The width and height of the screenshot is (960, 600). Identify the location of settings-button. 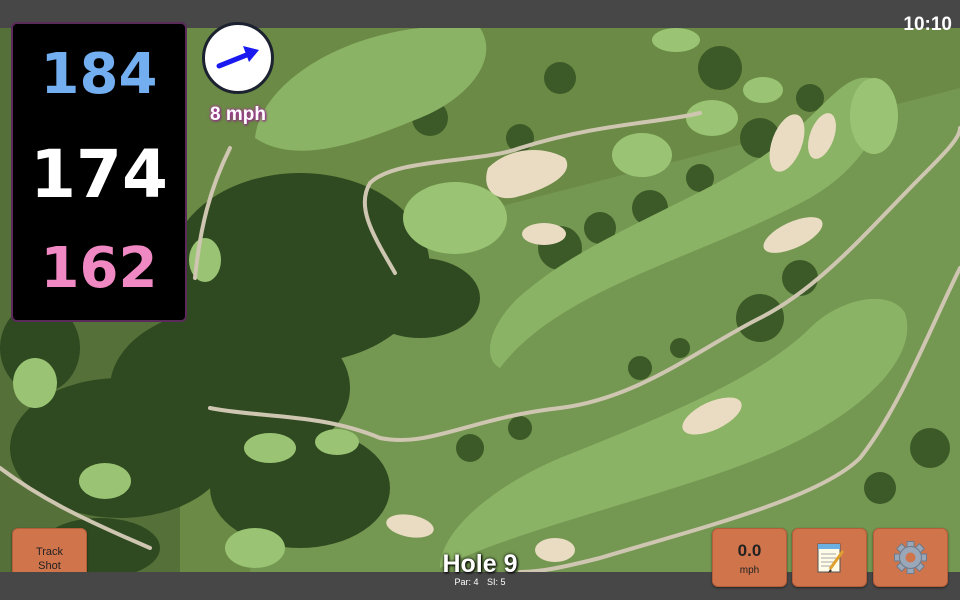
(910, 557).